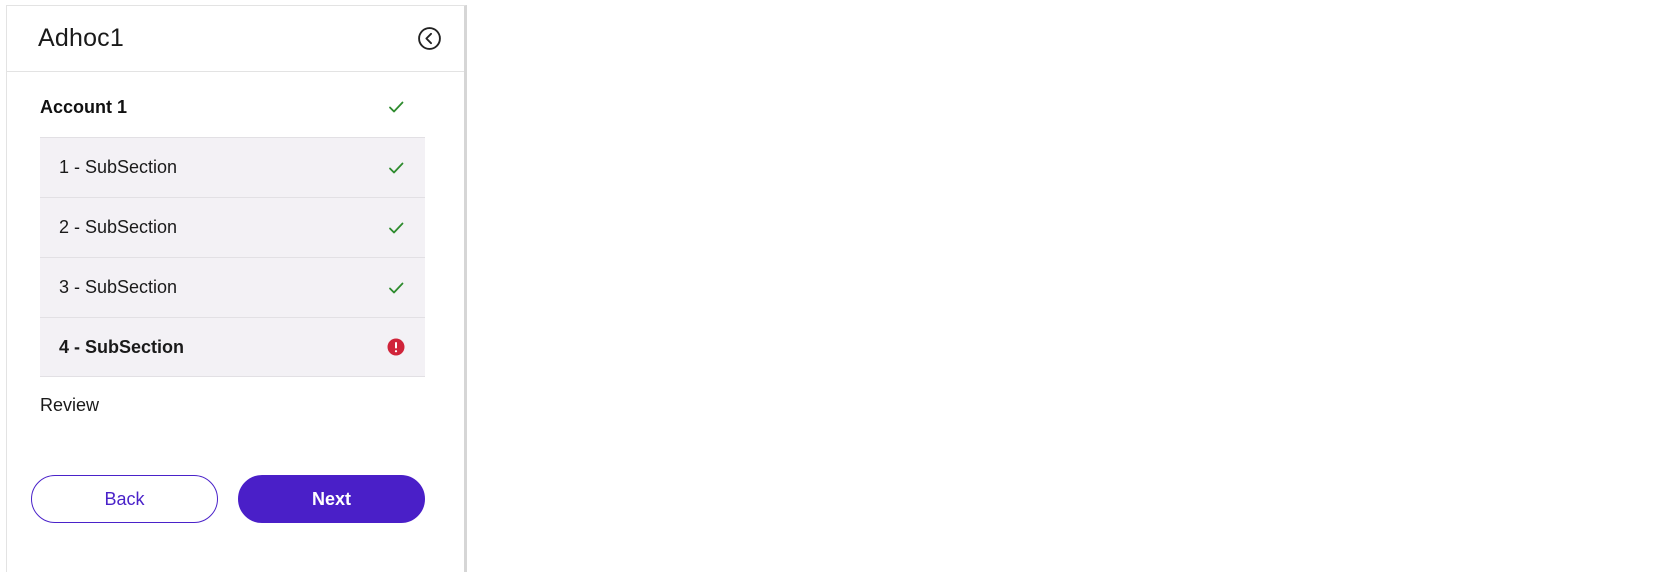 The height and width of the screenshot is (572, 1654). I want to click on collapse-panel-button, so click(429, 39).